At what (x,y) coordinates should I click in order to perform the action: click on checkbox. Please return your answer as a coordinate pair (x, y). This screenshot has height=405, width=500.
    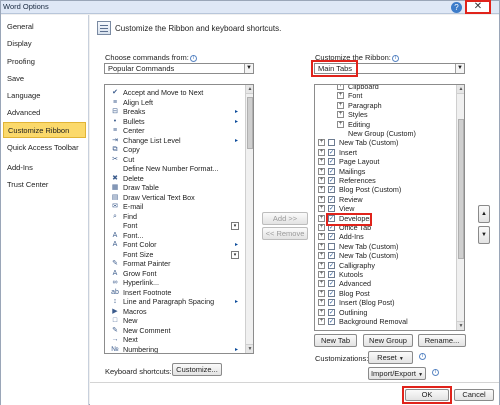
    Looking at the image, I should click on (331, 143).